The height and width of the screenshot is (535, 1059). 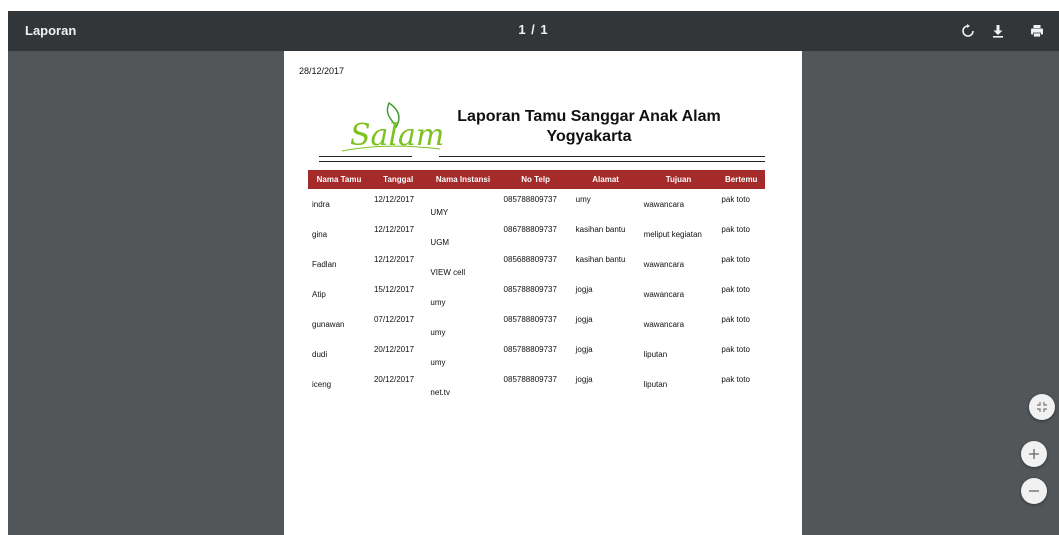 What do you see at coordinates (394, 289) in the screenshot?
I see `table-cell: 15/12/2017` at bounding box center [394, 289].